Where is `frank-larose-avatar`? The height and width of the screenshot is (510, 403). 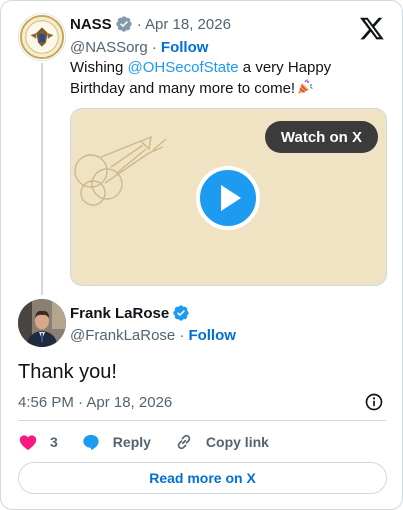
frank-larose-avatar is located at coordinates (42, 323).